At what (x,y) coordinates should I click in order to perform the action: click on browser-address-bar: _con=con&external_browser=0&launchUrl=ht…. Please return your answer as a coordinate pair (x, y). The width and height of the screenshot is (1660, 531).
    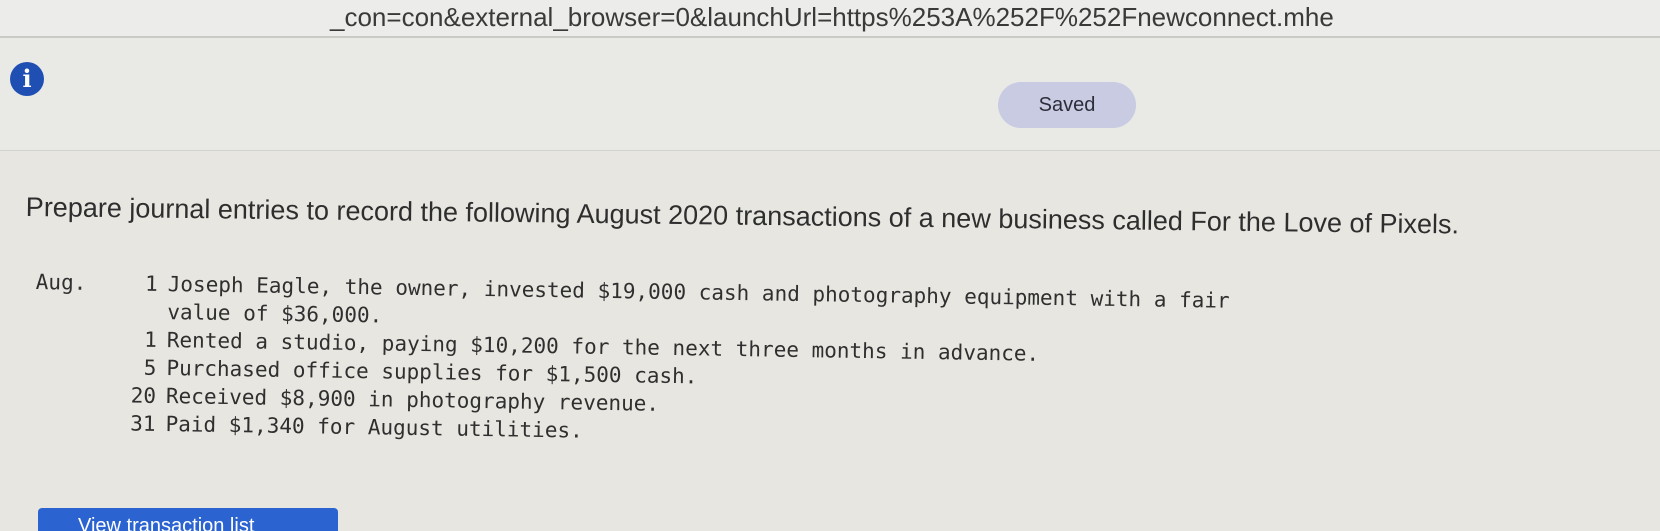
    Looking at the image, I should click on (830, 19).